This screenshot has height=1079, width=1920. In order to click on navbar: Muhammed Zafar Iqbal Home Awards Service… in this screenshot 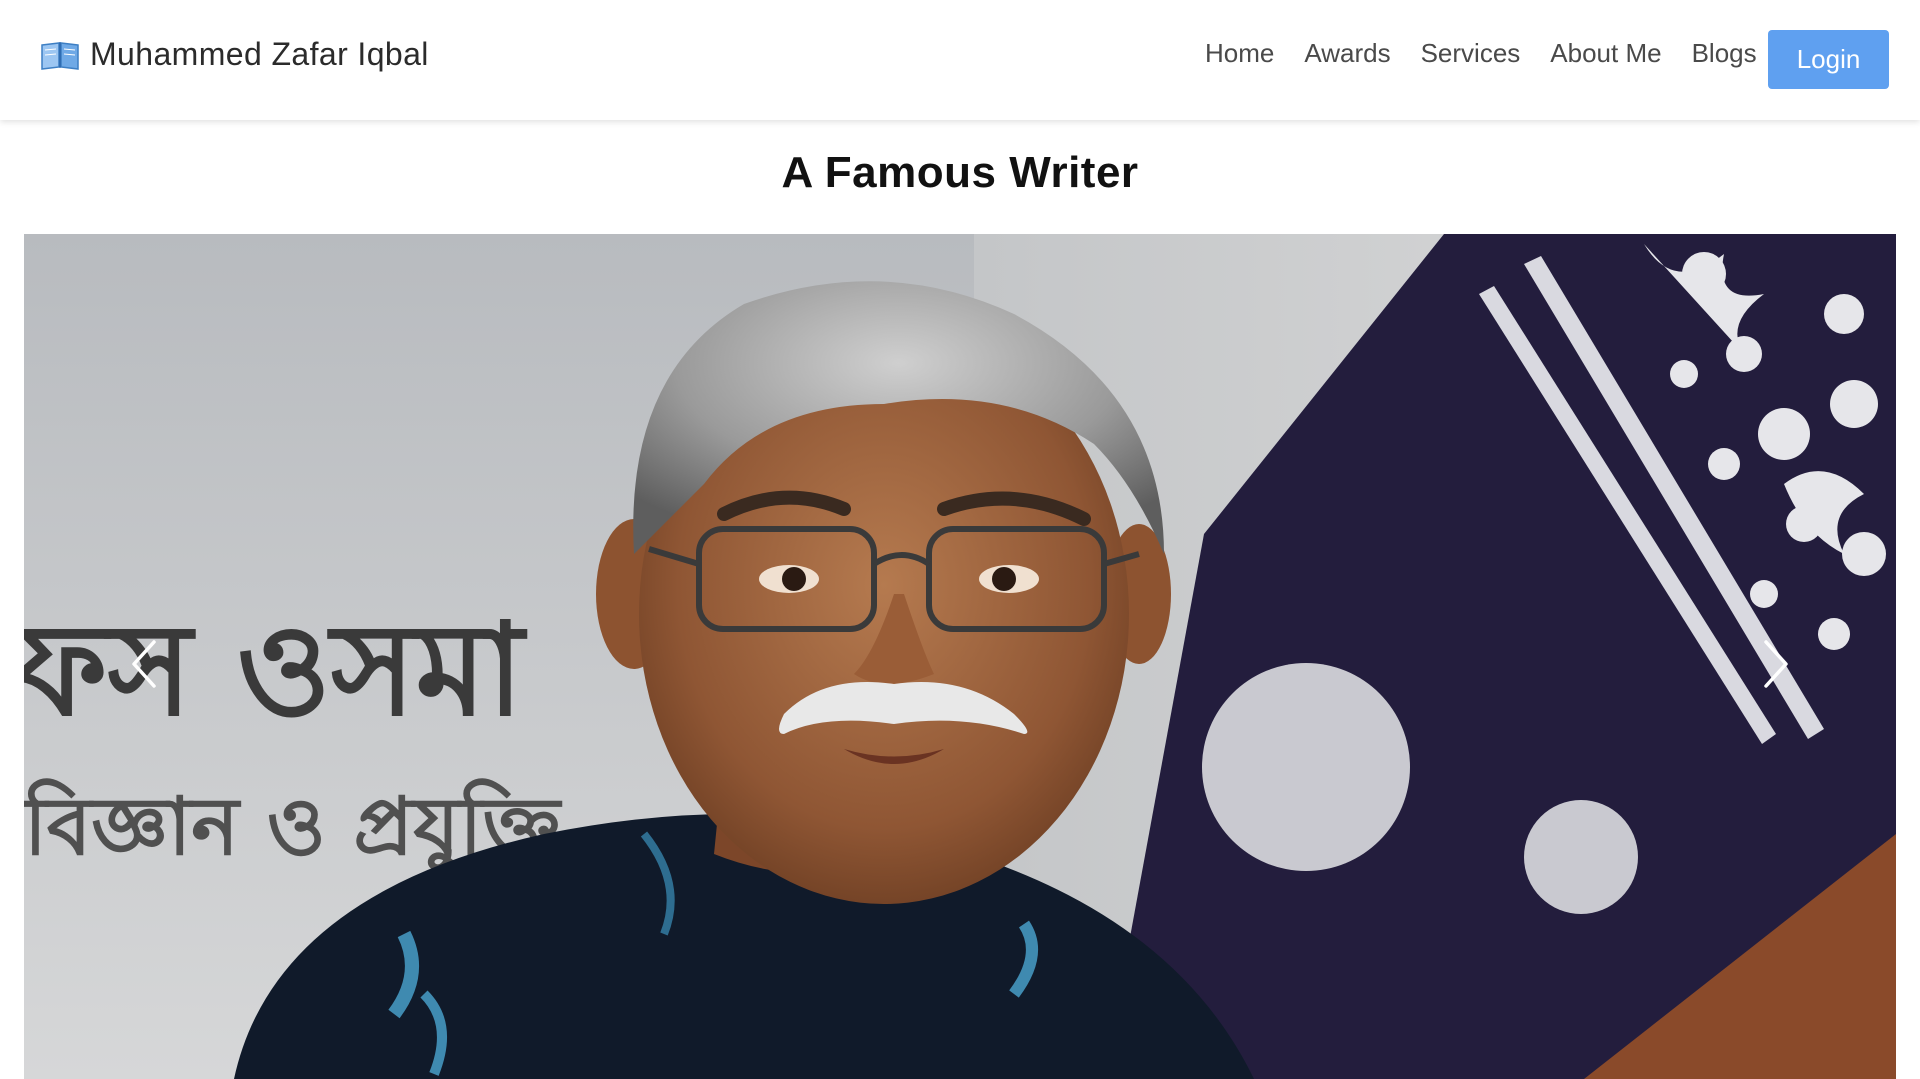, I will do `click(960, 60)`.